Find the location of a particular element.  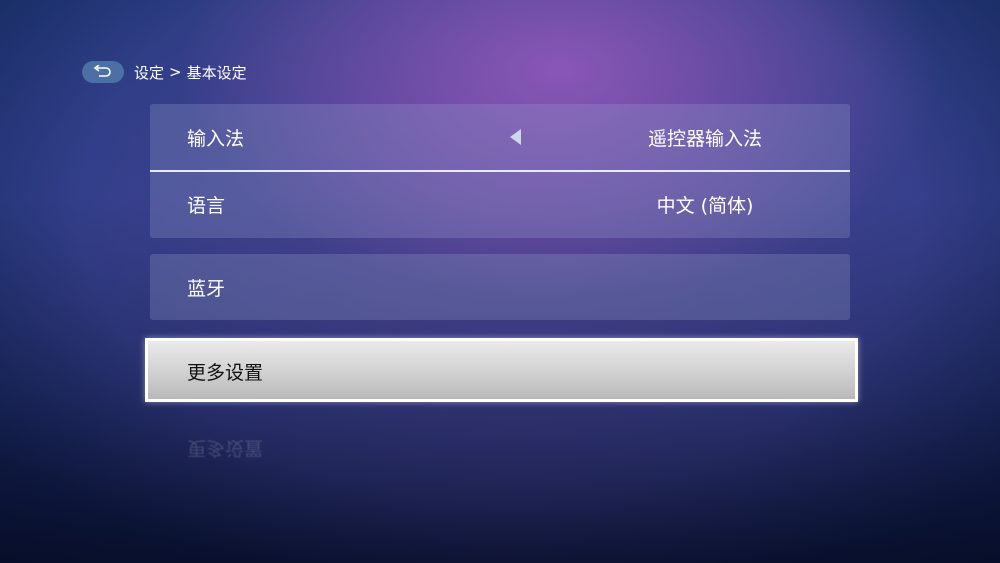

breadcrumb: 设定 > 基本设定 is located at coordinates (190, 72).